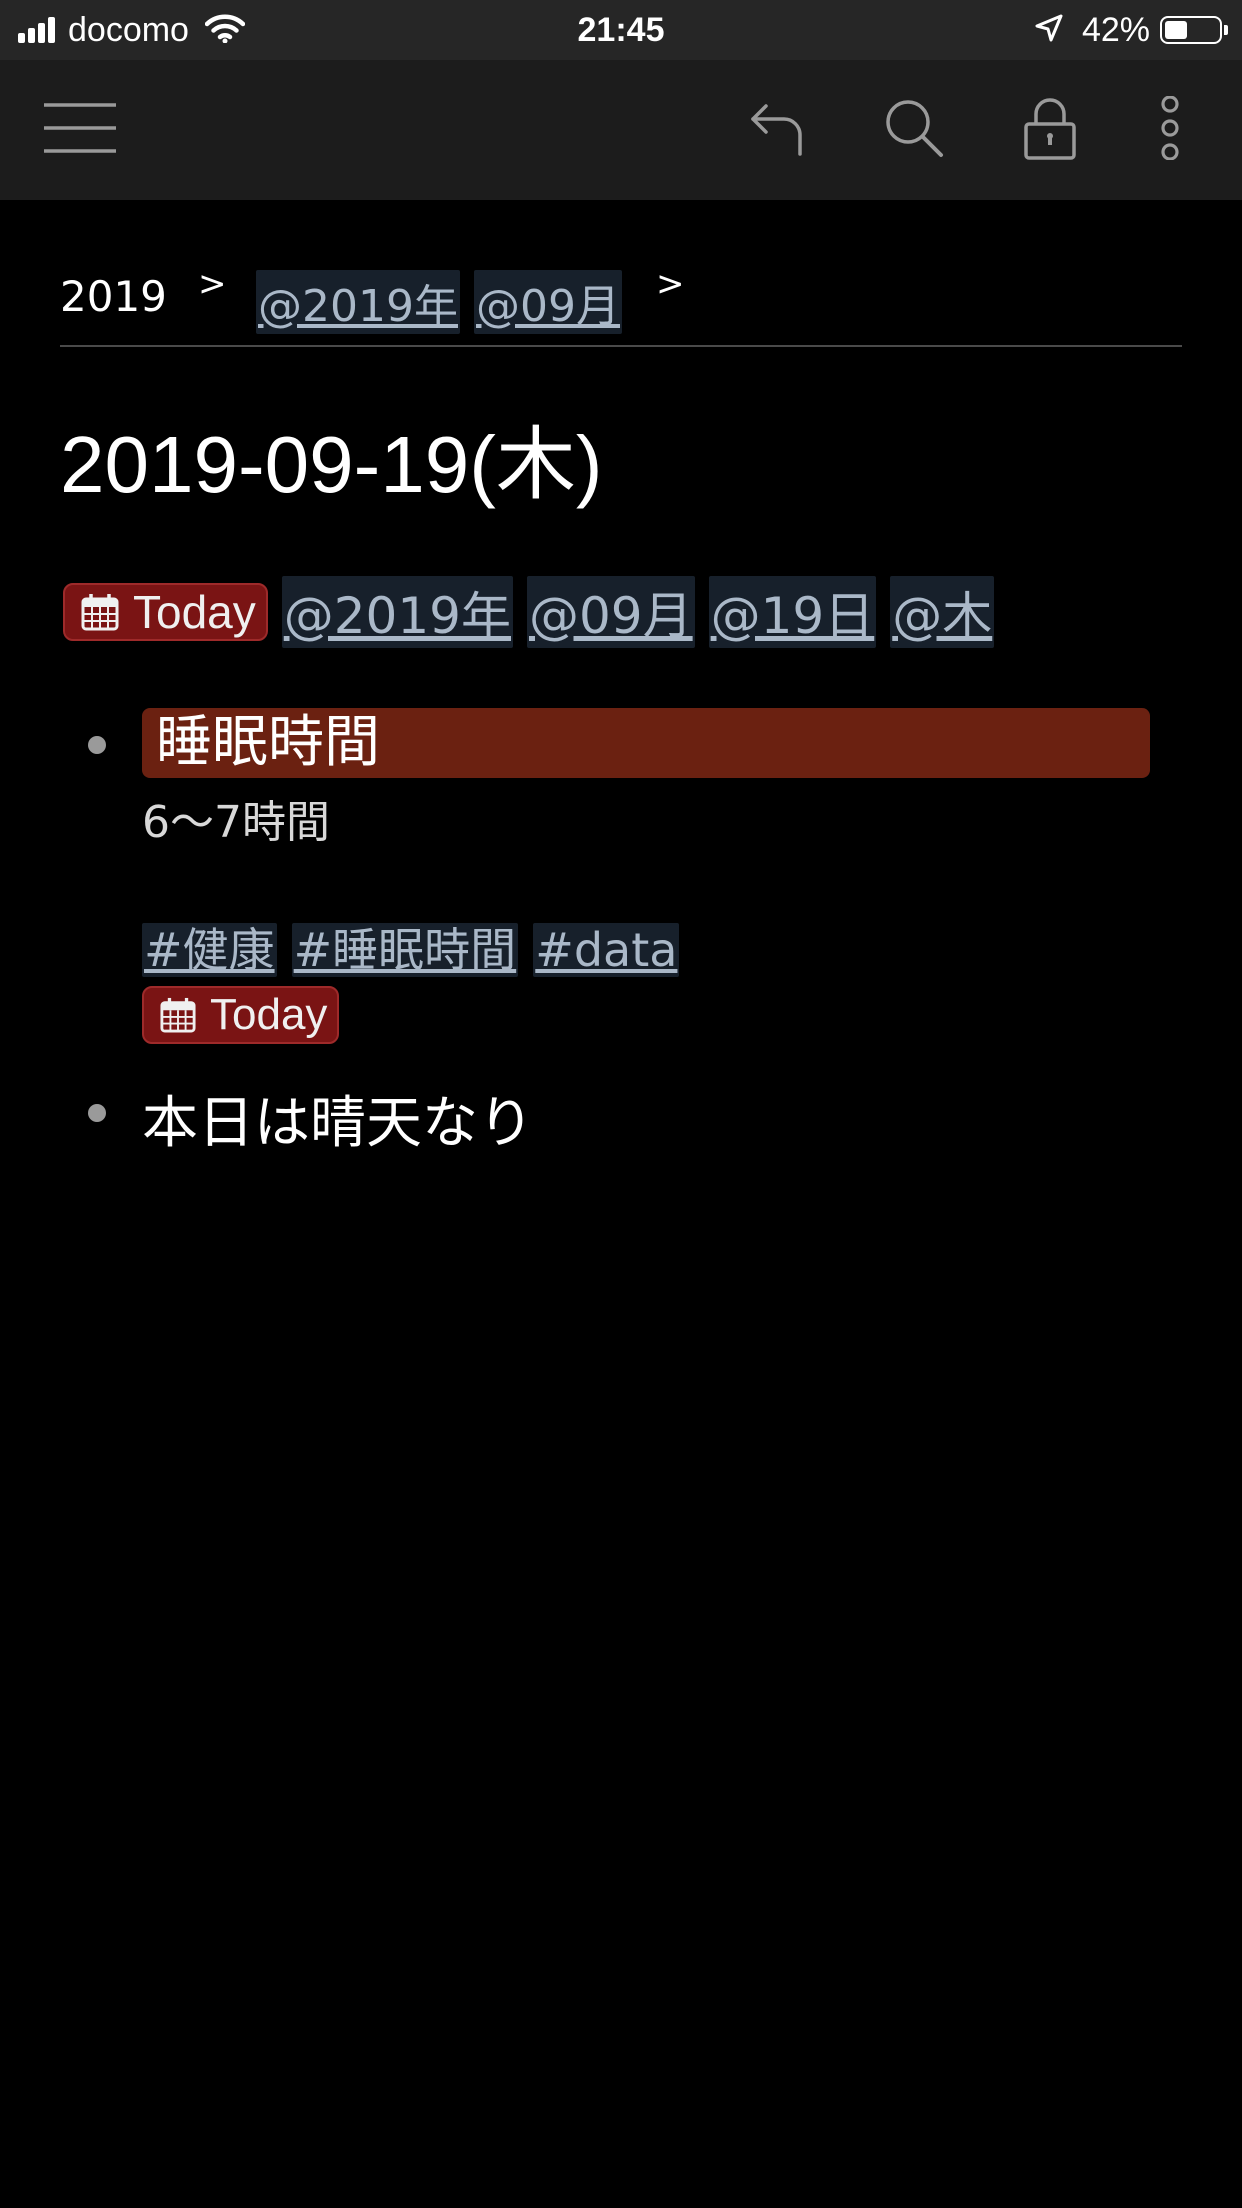 This screenshot has height=2208, width=1242. What do you see at coordinates (405, 950) in the screenshot?
I see `hashtag-sleep-time: #睡眠時間` at bounding box center [405, 950].